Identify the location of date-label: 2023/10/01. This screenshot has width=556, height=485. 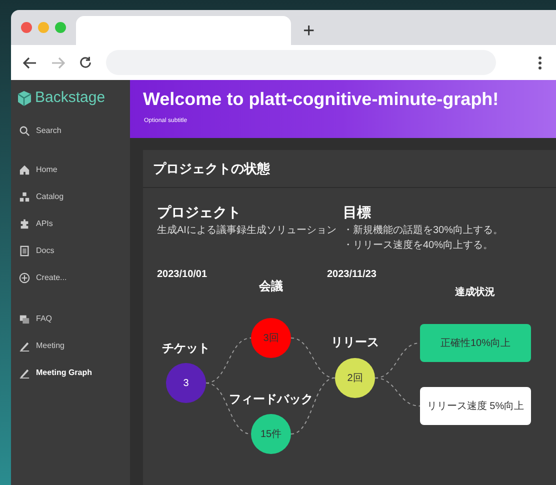
(182, 275).